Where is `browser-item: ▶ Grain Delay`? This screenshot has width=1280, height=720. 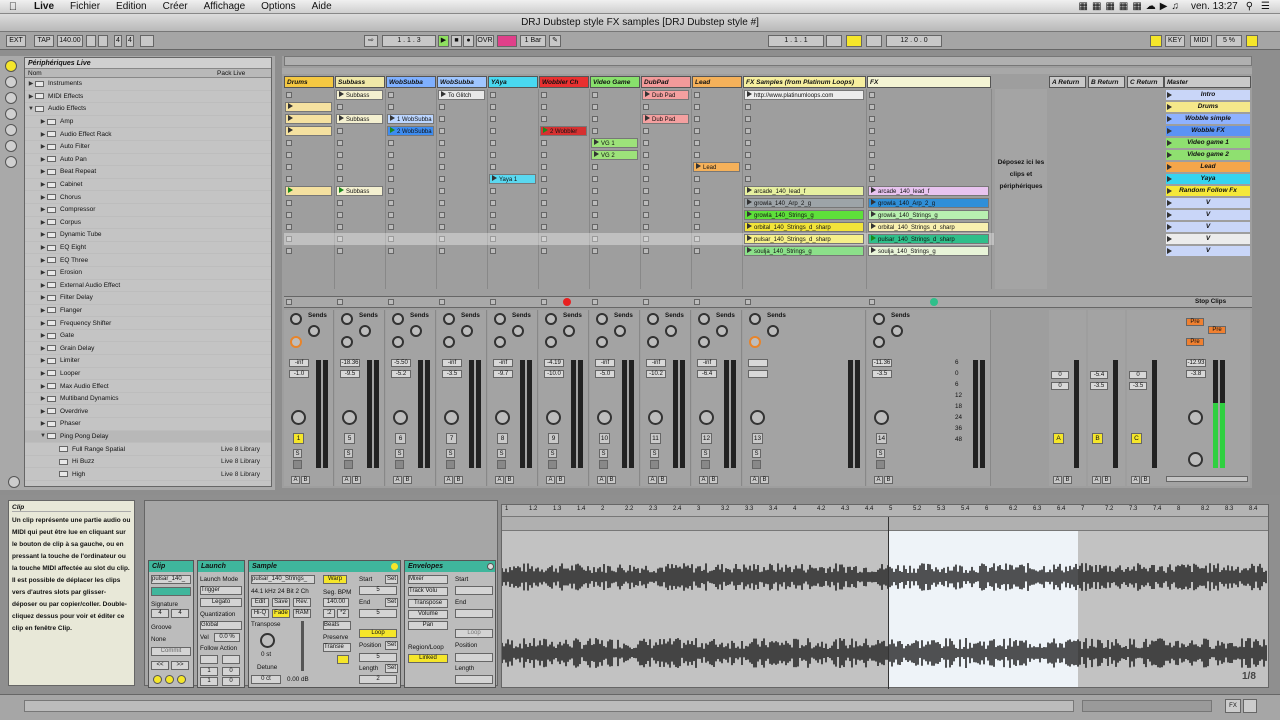 browser-item: ▶ Grain Delay is located at coordinates (148, 349).